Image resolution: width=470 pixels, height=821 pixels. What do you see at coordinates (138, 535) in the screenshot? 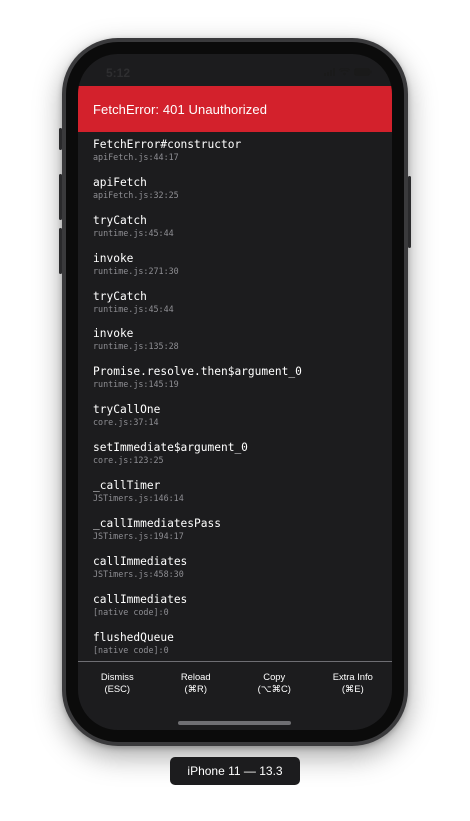
I see `frame-file: JSTimers.js:194:17` at bounding box center [138, 535].